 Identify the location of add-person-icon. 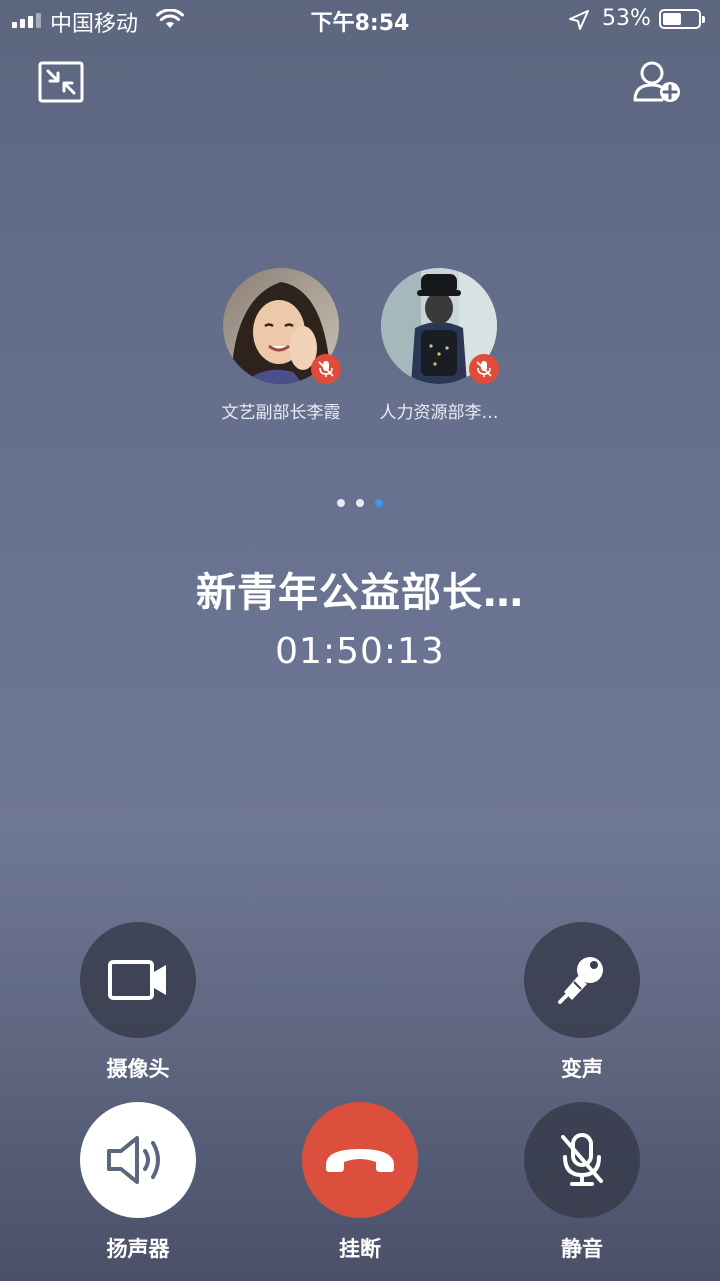
(657, 82).